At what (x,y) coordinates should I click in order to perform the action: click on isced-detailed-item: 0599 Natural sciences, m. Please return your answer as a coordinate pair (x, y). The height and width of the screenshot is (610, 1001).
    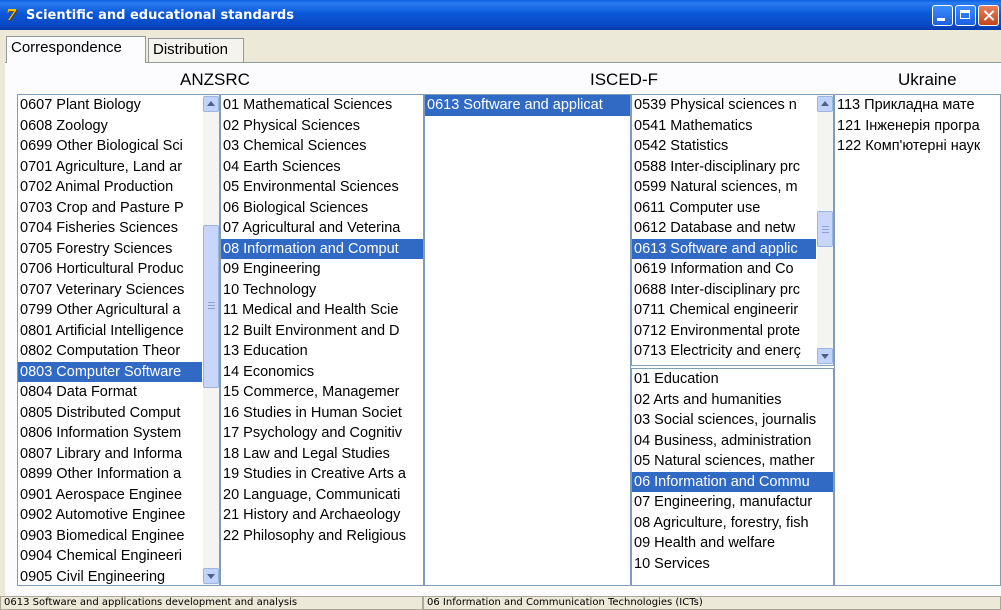
    Looking at the image, I should click on (724, 187).